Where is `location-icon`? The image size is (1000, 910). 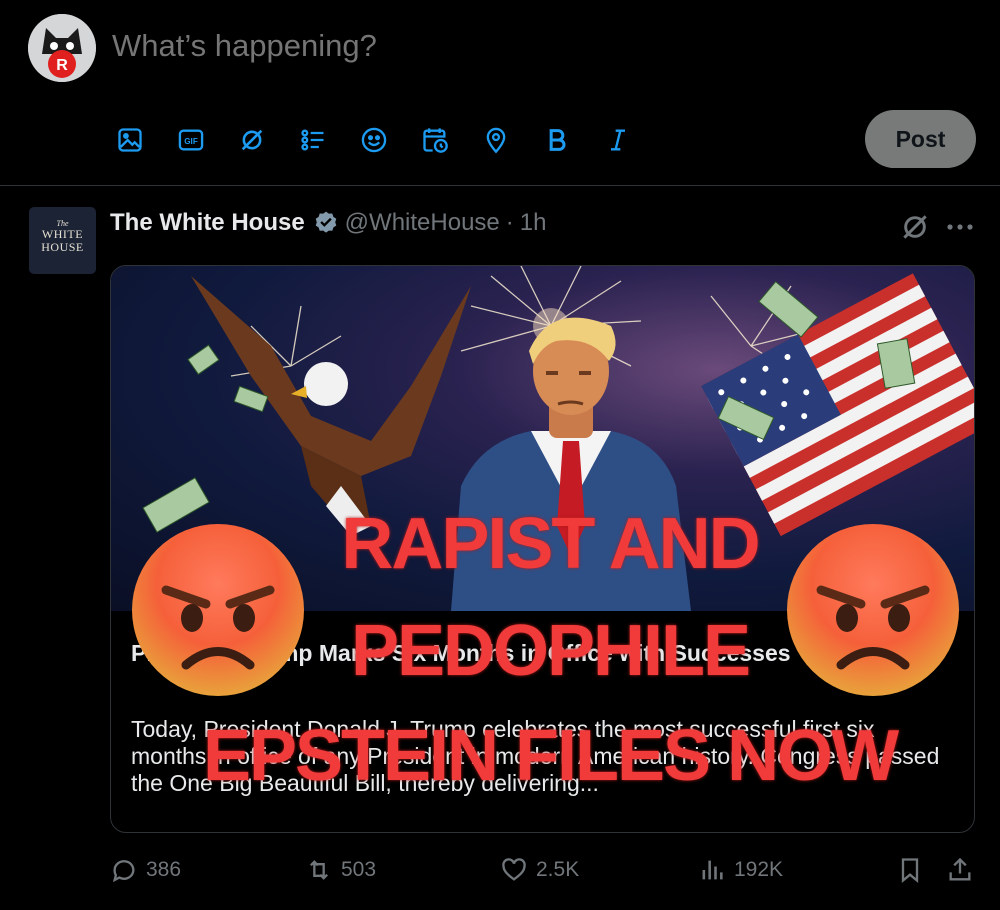
location-icon is located at coordinates (496, 140).